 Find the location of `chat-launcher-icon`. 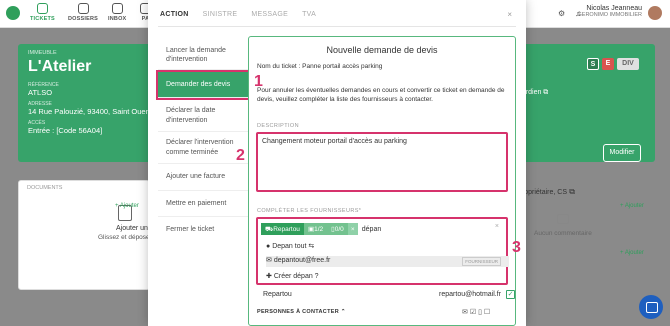

chat-launcher-icon is located at coordinates (651, 307).